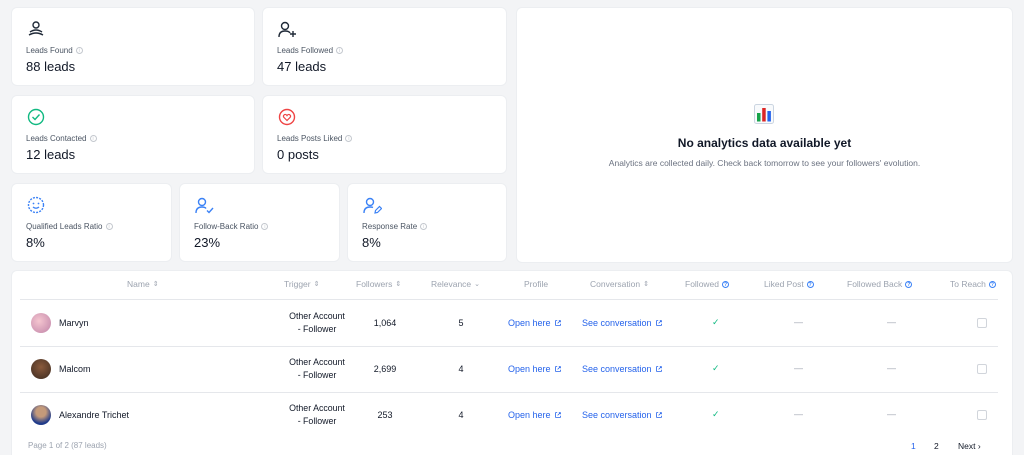  What do you see at coordinates (207, 242) in the screenshot?
I see `stat-value: 23%` at bounding box center [207, 242].